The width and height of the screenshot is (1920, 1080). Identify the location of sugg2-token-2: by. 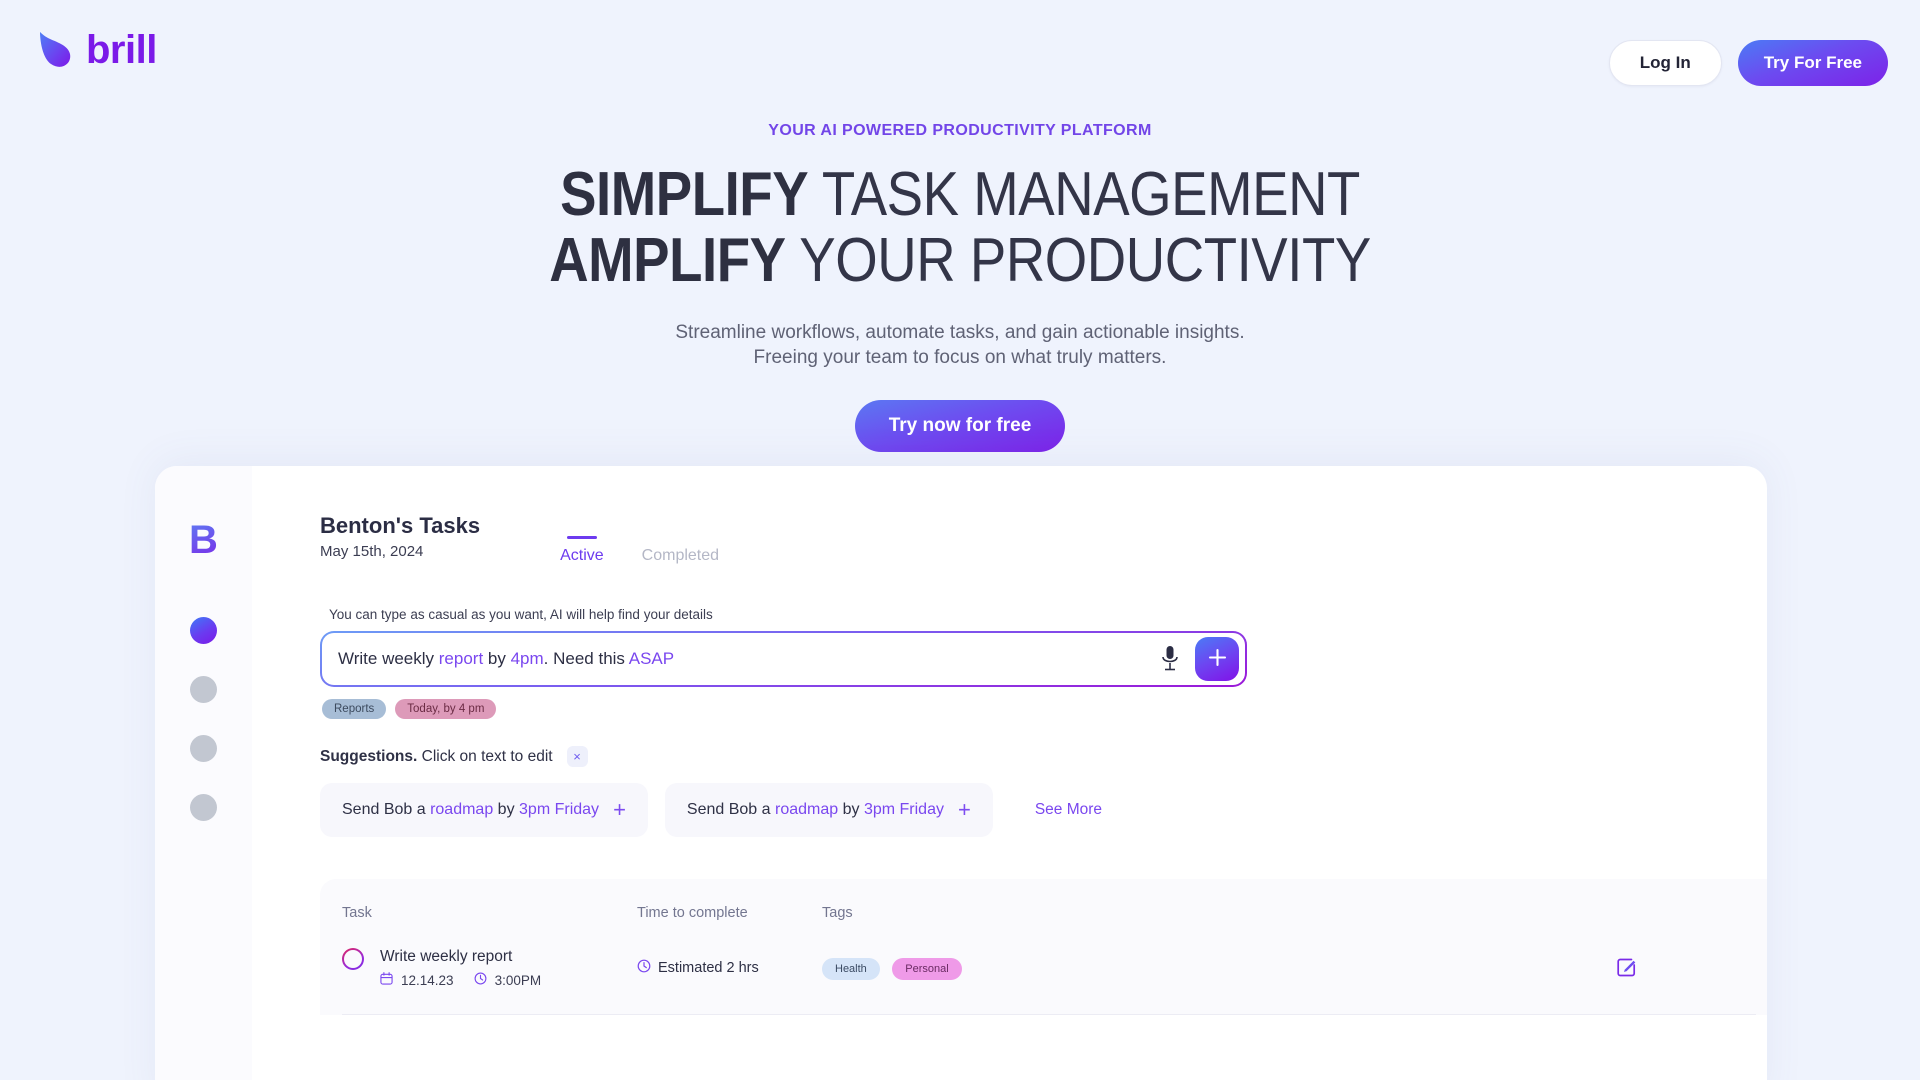
(851, 809).